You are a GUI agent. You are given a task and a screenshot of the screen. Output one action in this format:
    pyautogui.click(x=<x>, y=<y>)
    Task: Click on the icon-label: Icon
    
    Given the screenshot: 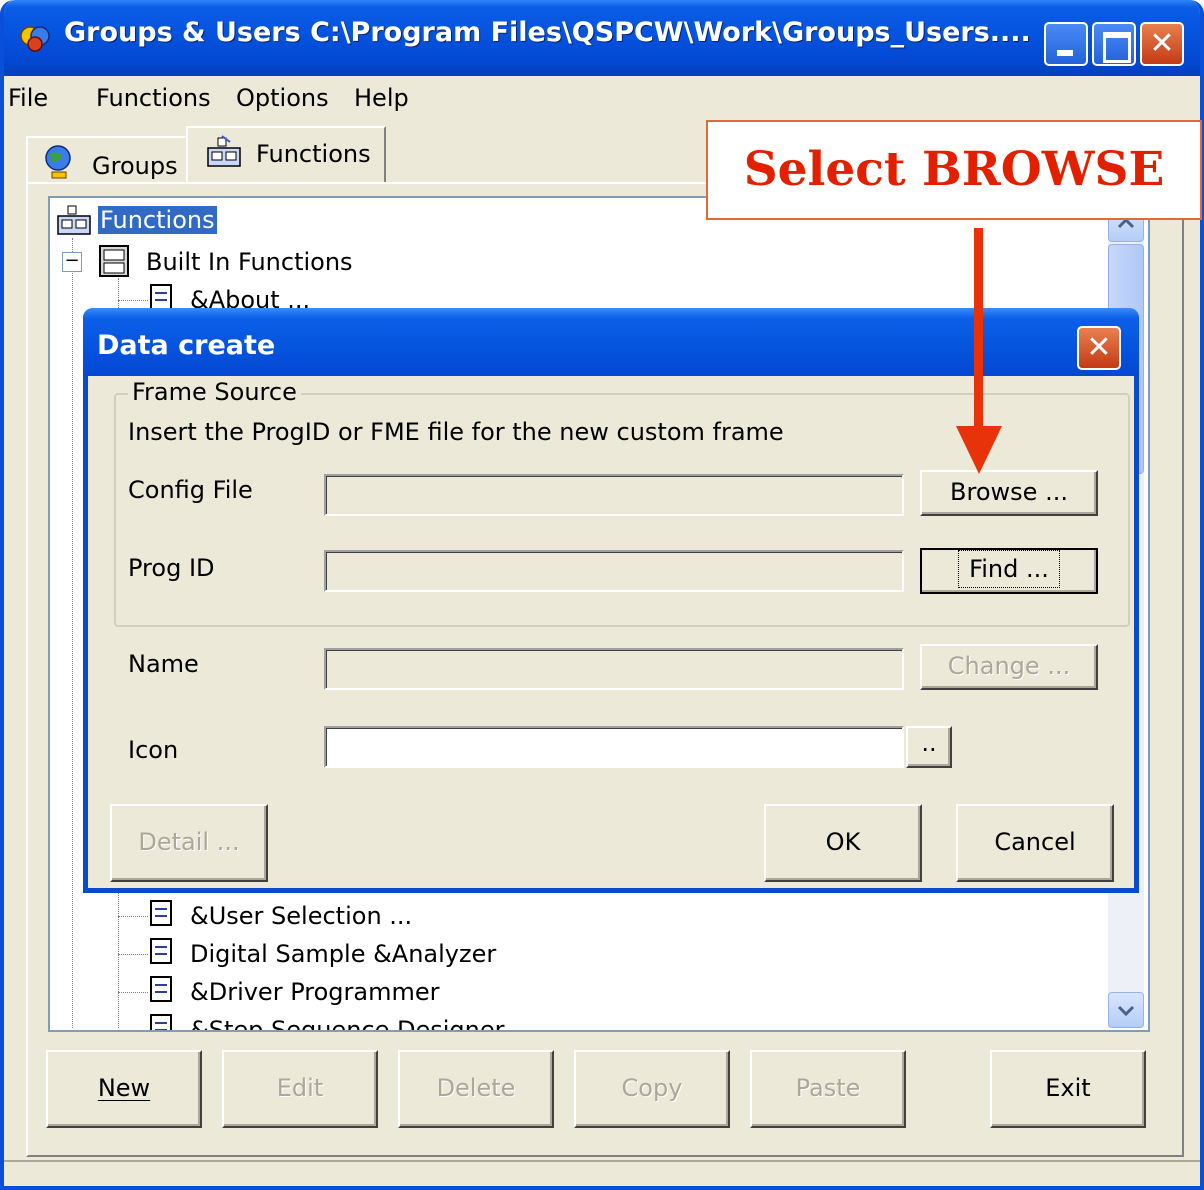 What is the action you would take?
    pyautogui.click(x=153, y=750)
    